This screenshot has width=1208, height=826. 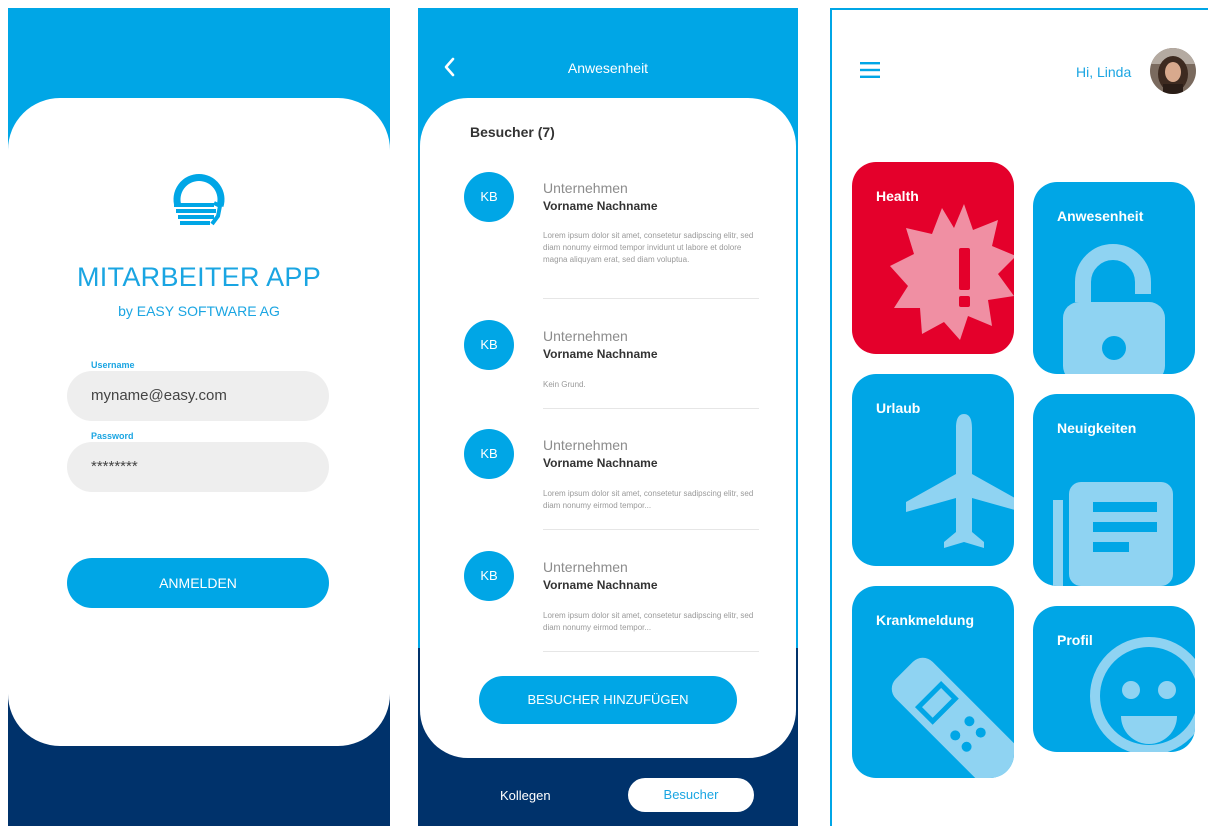 I want to click on tab-colleagues: Kollegen, so click(x=525, y=795).